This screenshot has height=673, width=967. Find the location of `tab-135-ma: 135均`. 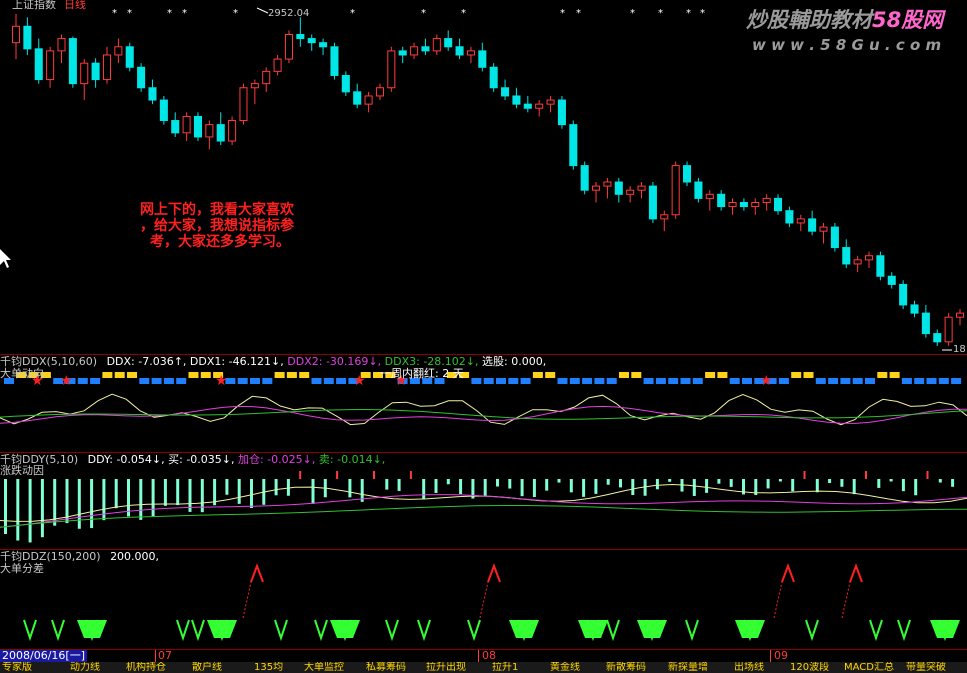

tab-135-ma: 135均 is located at coordinates (268, 667).